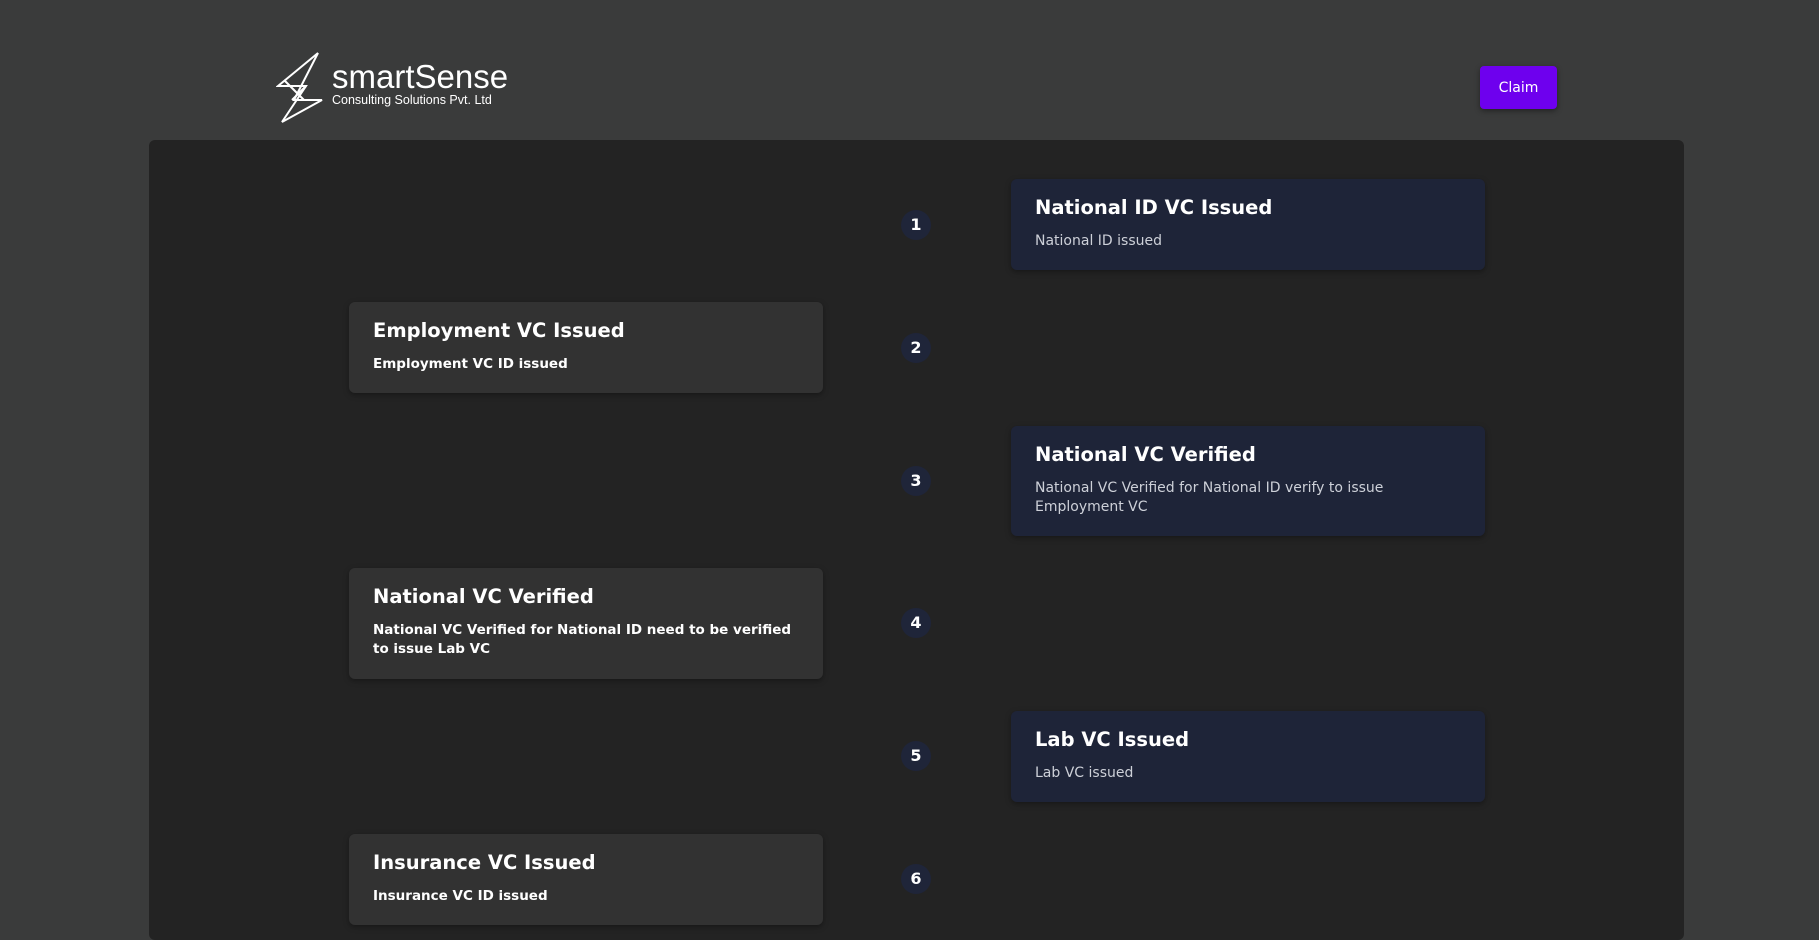  What do you see at coordinates (1098, 241) in the screenshot?
I see `card-description: National ID issued` at bounding box center [1098, 241].